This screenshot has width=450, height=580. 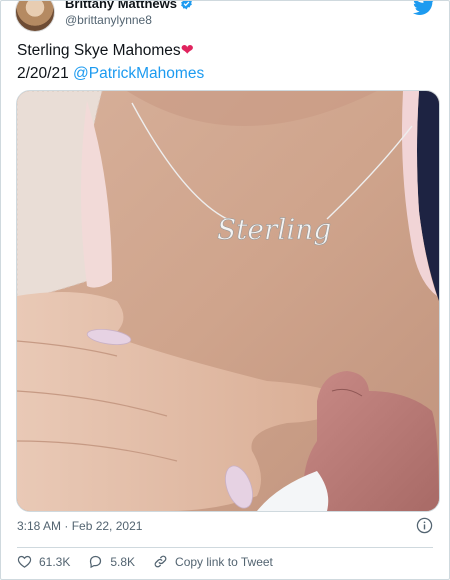 What do you see at coordinates (424, 8) in the screenshot?
I see `twitter-bird-icon` at bounding box center [424, 8].